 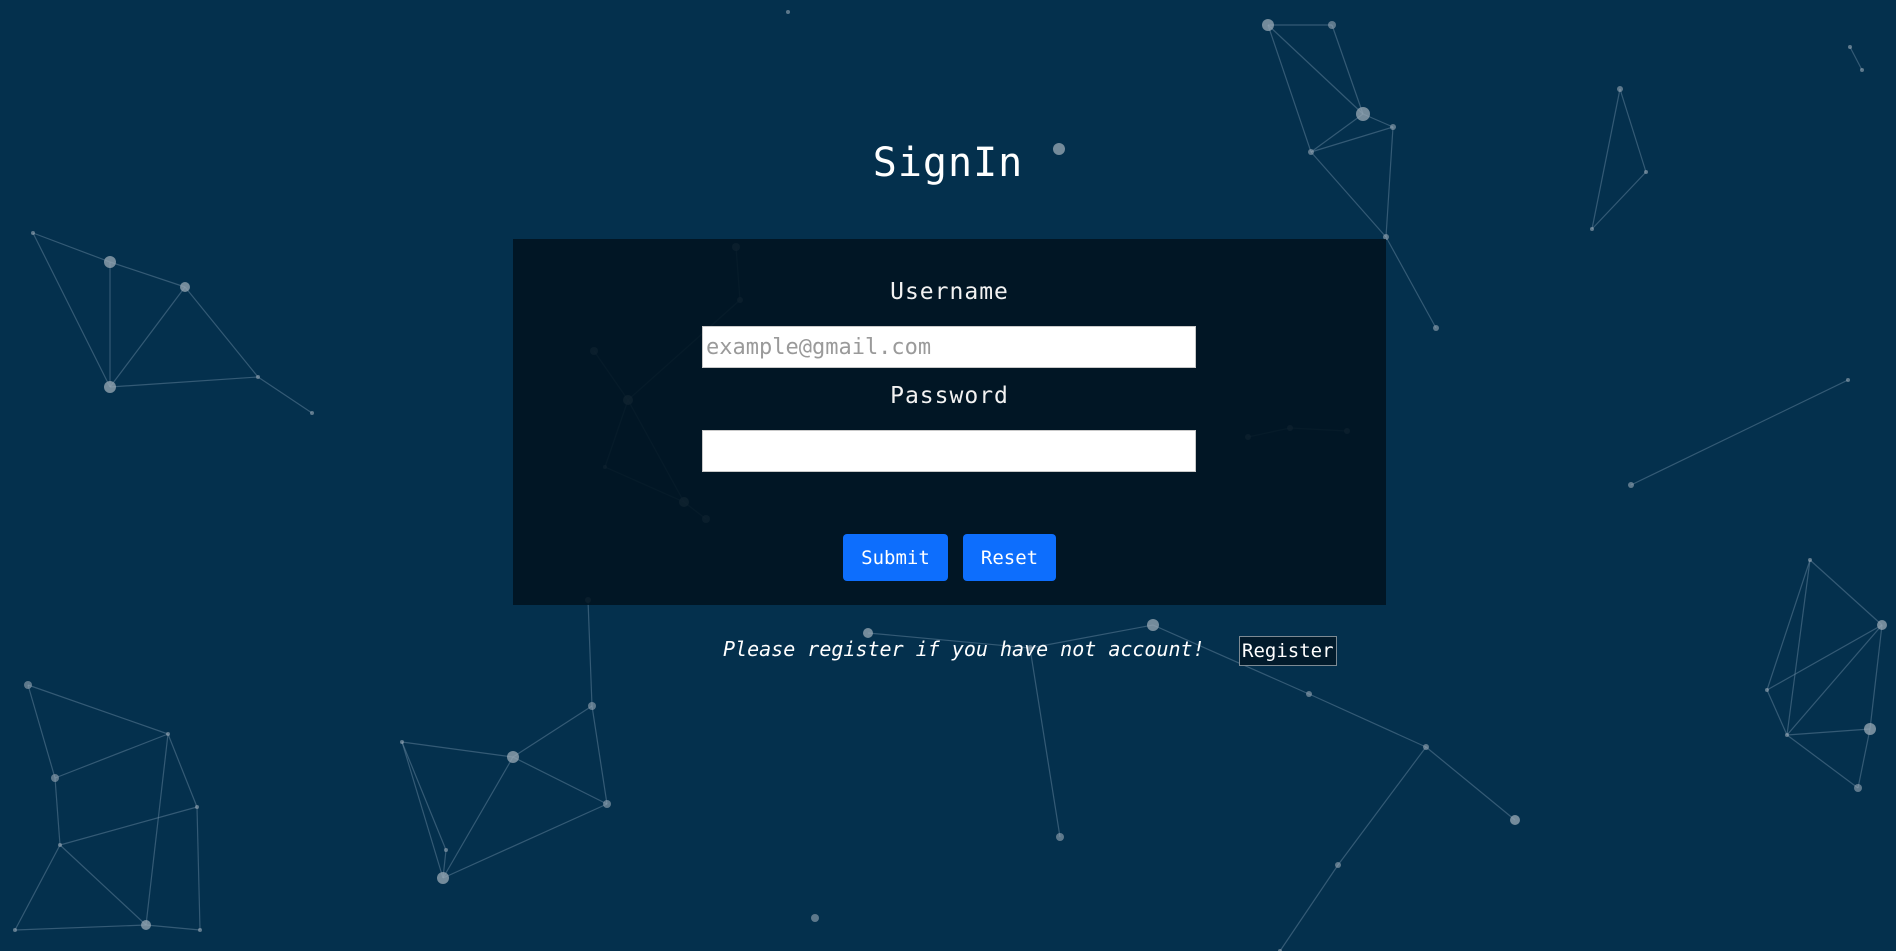 What do you see at coordinates (964, 649) in the screenshot?
I see `register-prompt: Please register if you have not account!` at bounding box center [964, 649].